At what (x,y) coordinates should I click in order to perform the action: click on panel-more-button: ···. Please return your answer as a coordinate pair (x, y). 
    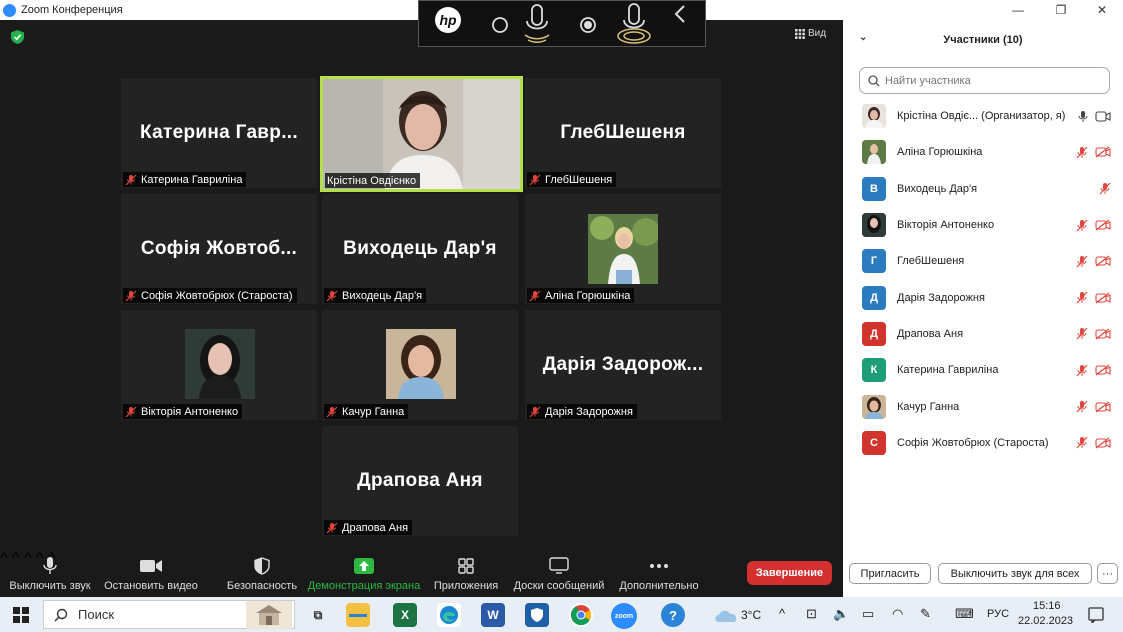
    Looking at the image, I should click on (1107, 573).